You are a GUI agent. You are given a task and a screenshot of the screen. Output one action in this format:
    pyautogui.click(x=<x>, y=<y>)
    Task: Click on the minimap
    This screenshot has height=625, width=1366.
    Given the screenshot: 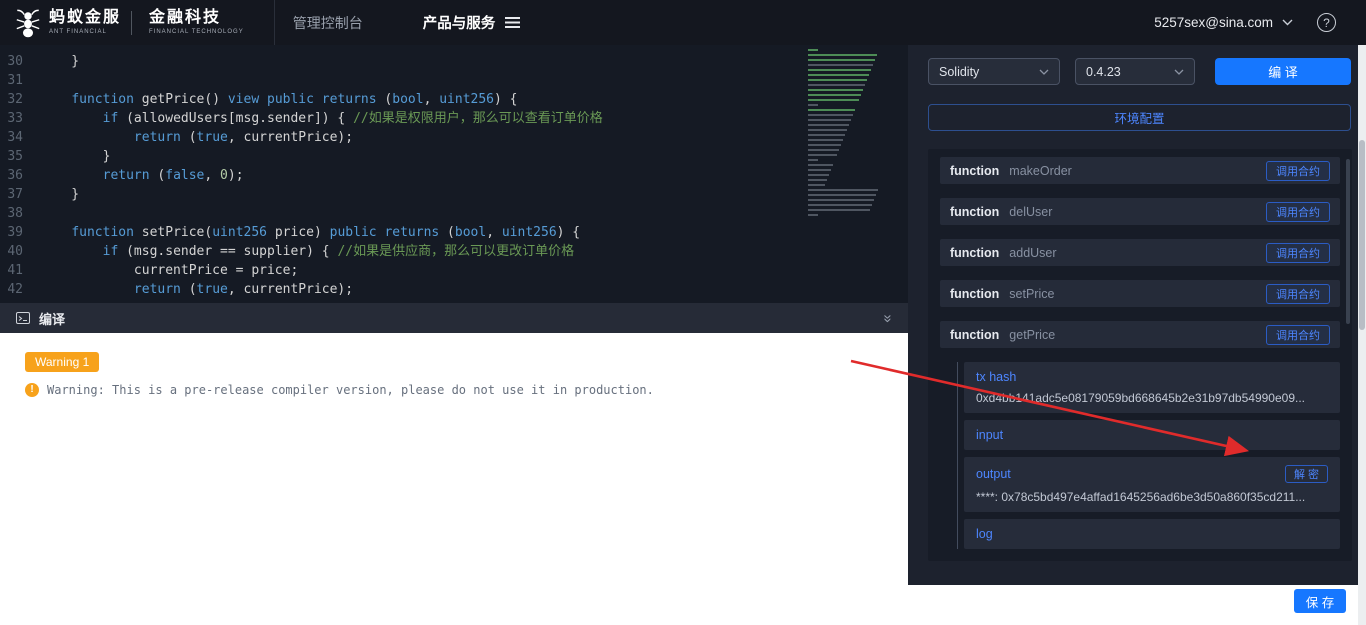 What is the action you would take?
    pyautogui.click(x=852, y=174)
    